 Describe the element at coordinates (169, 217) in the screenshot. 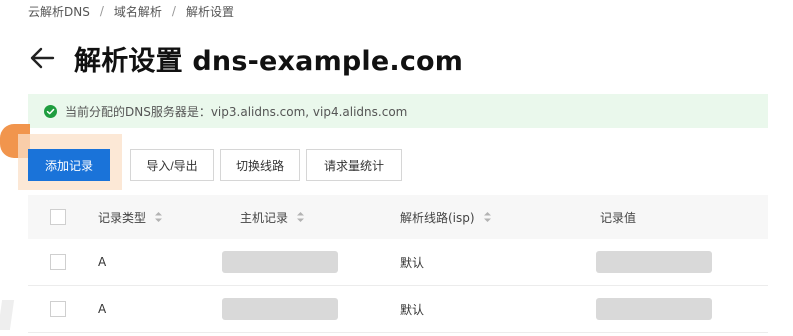

I see `column-type: 记录类型` at that location.